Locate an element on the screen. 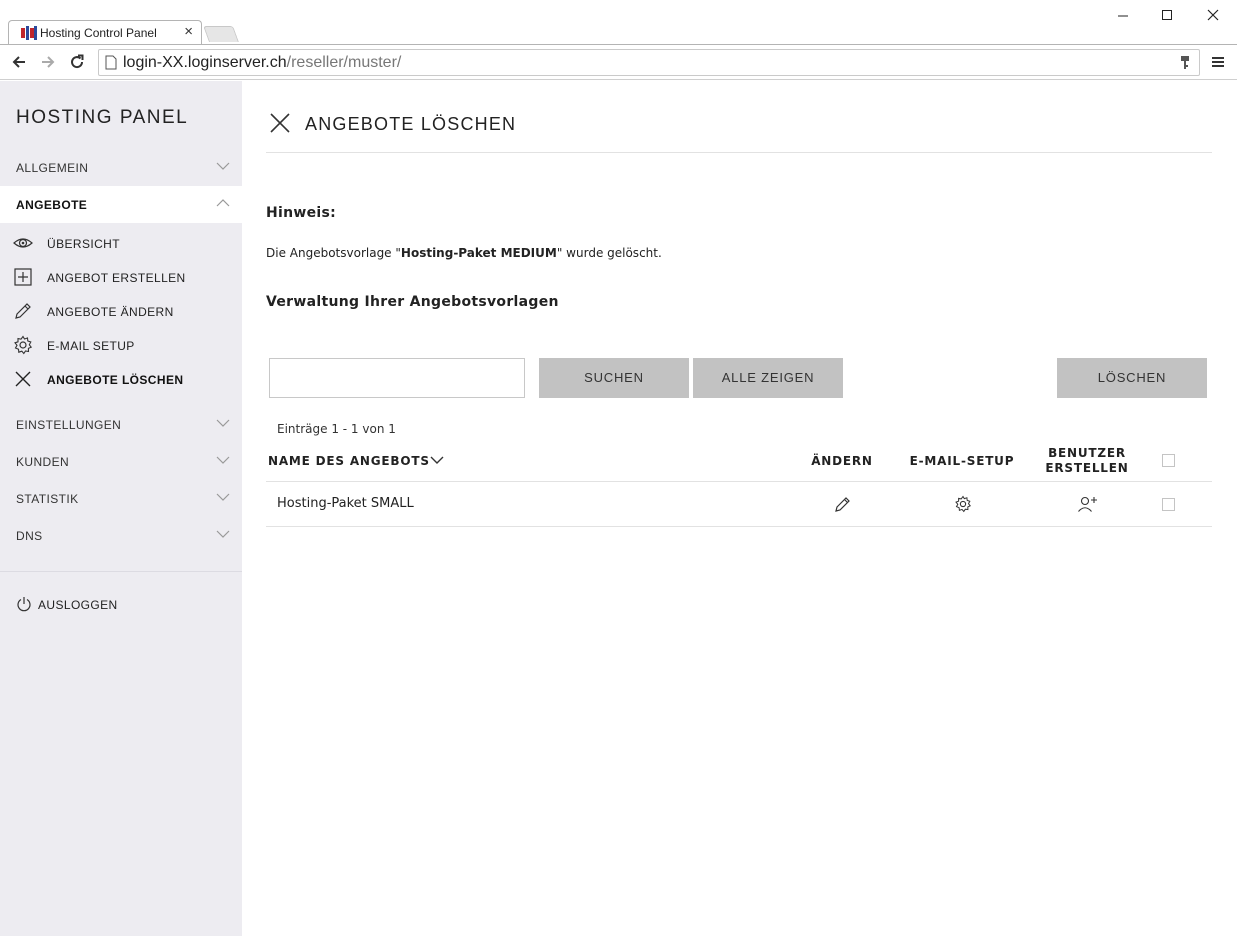  search-input is located at coordinates (397, 378).